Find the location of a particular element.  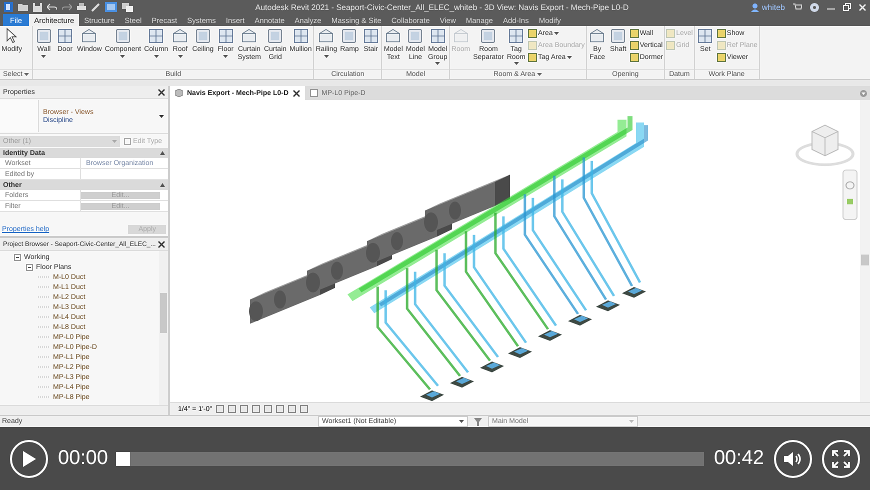

user-icon is located at coordinates (754, 7).